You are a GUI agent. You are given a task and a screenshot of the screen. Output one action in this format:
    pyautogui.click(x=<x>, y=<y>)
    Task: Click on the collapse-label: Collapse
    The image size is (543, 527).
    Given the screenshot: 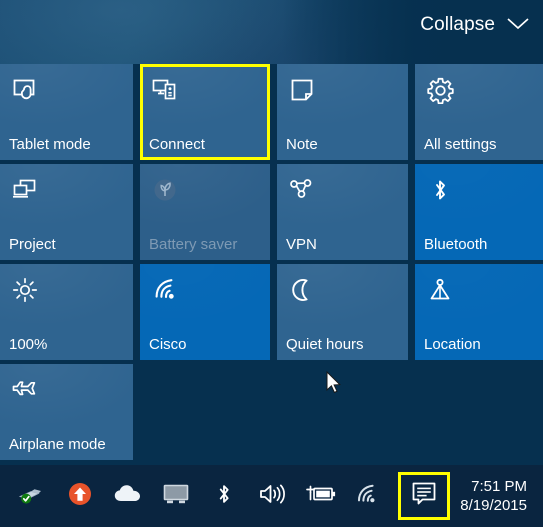 What is the action you would take?
    pyautogui.click(x=457, y=24)
    